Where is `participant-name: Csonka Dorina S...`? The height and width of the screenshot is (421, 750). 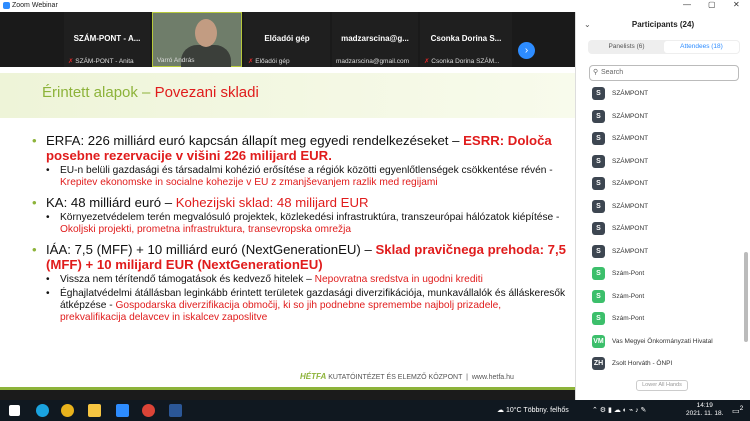
participant-name: Csonka Dorina S... is located at coordinates (466, 38).